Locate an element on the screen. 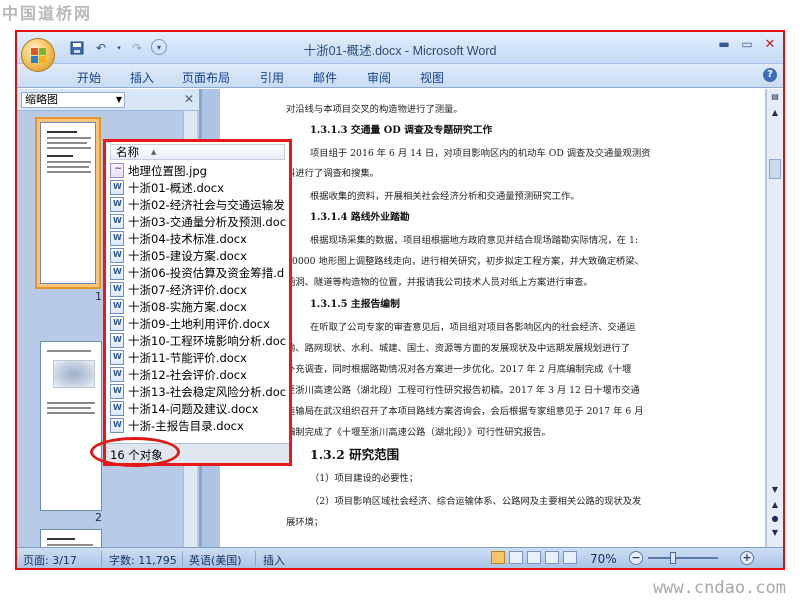  office-button is located at coordinates (38, 55).